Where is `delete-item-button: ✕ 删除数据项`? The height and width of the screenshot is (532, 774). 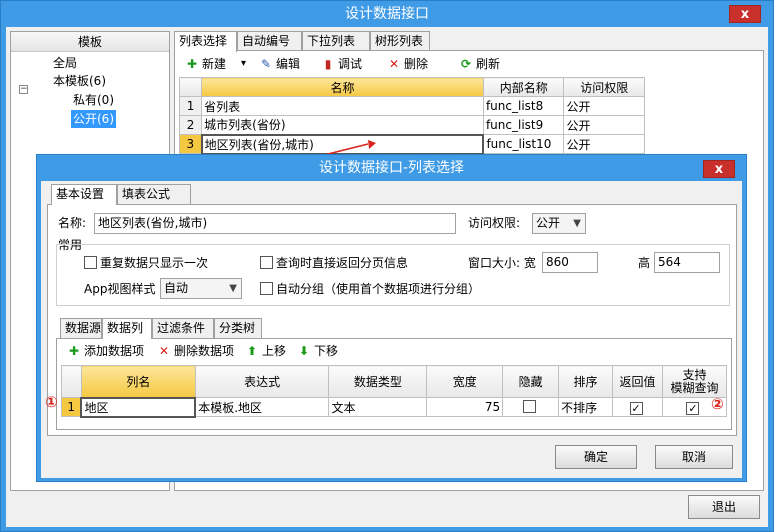 delete-item-button: ✕ 删除数据项 is located at coordinates (195, 351).